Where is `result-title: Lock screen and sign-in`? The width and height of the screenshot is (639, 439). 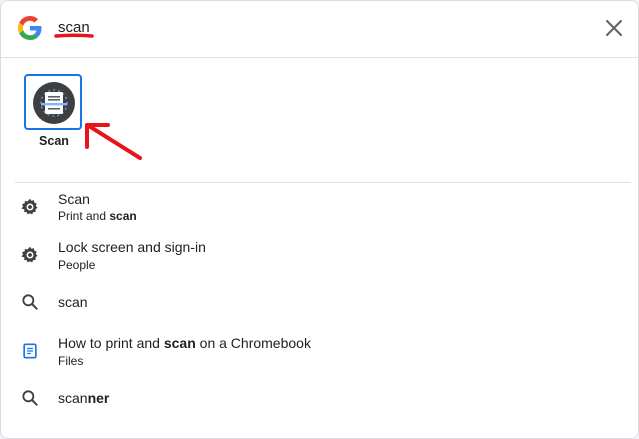
result-title: Lock screen and sign-in is located at coordinates (132, 247).